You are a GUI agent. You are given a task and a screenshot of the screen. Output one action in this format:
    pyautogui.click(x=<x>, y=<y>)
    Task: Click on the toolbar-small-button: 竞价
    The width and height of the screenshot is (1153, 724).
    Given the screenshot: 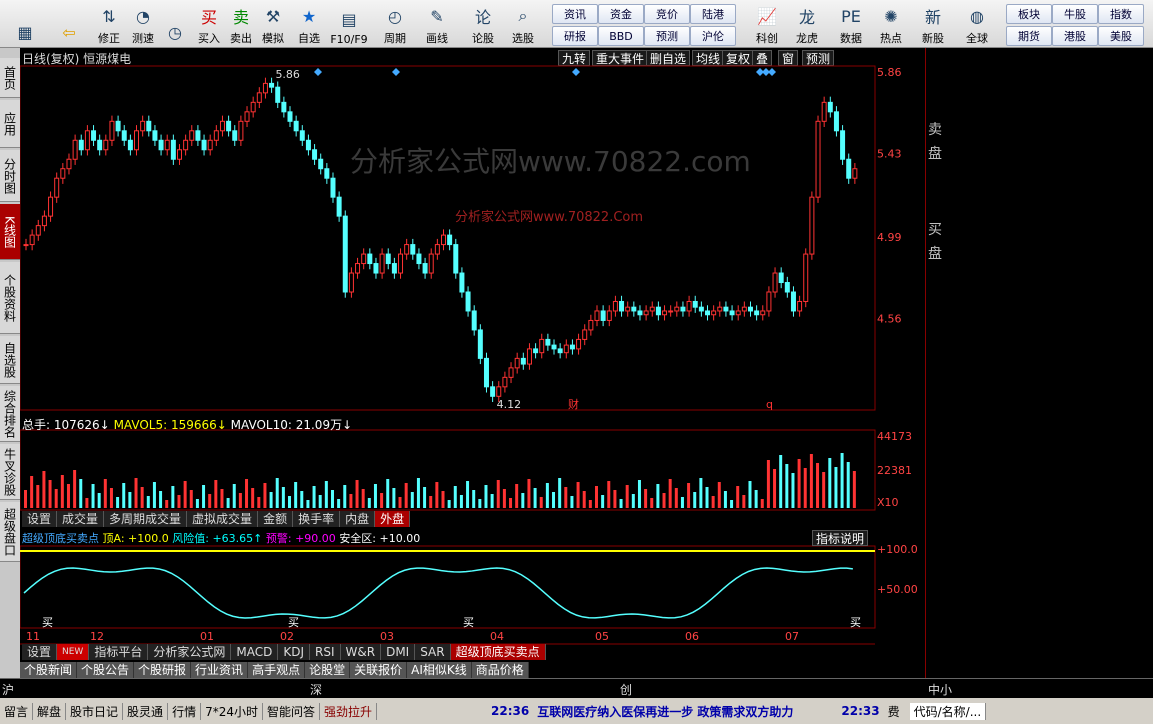 What is the action you would take?
    pyautogui.click(x=667, y=14)
    